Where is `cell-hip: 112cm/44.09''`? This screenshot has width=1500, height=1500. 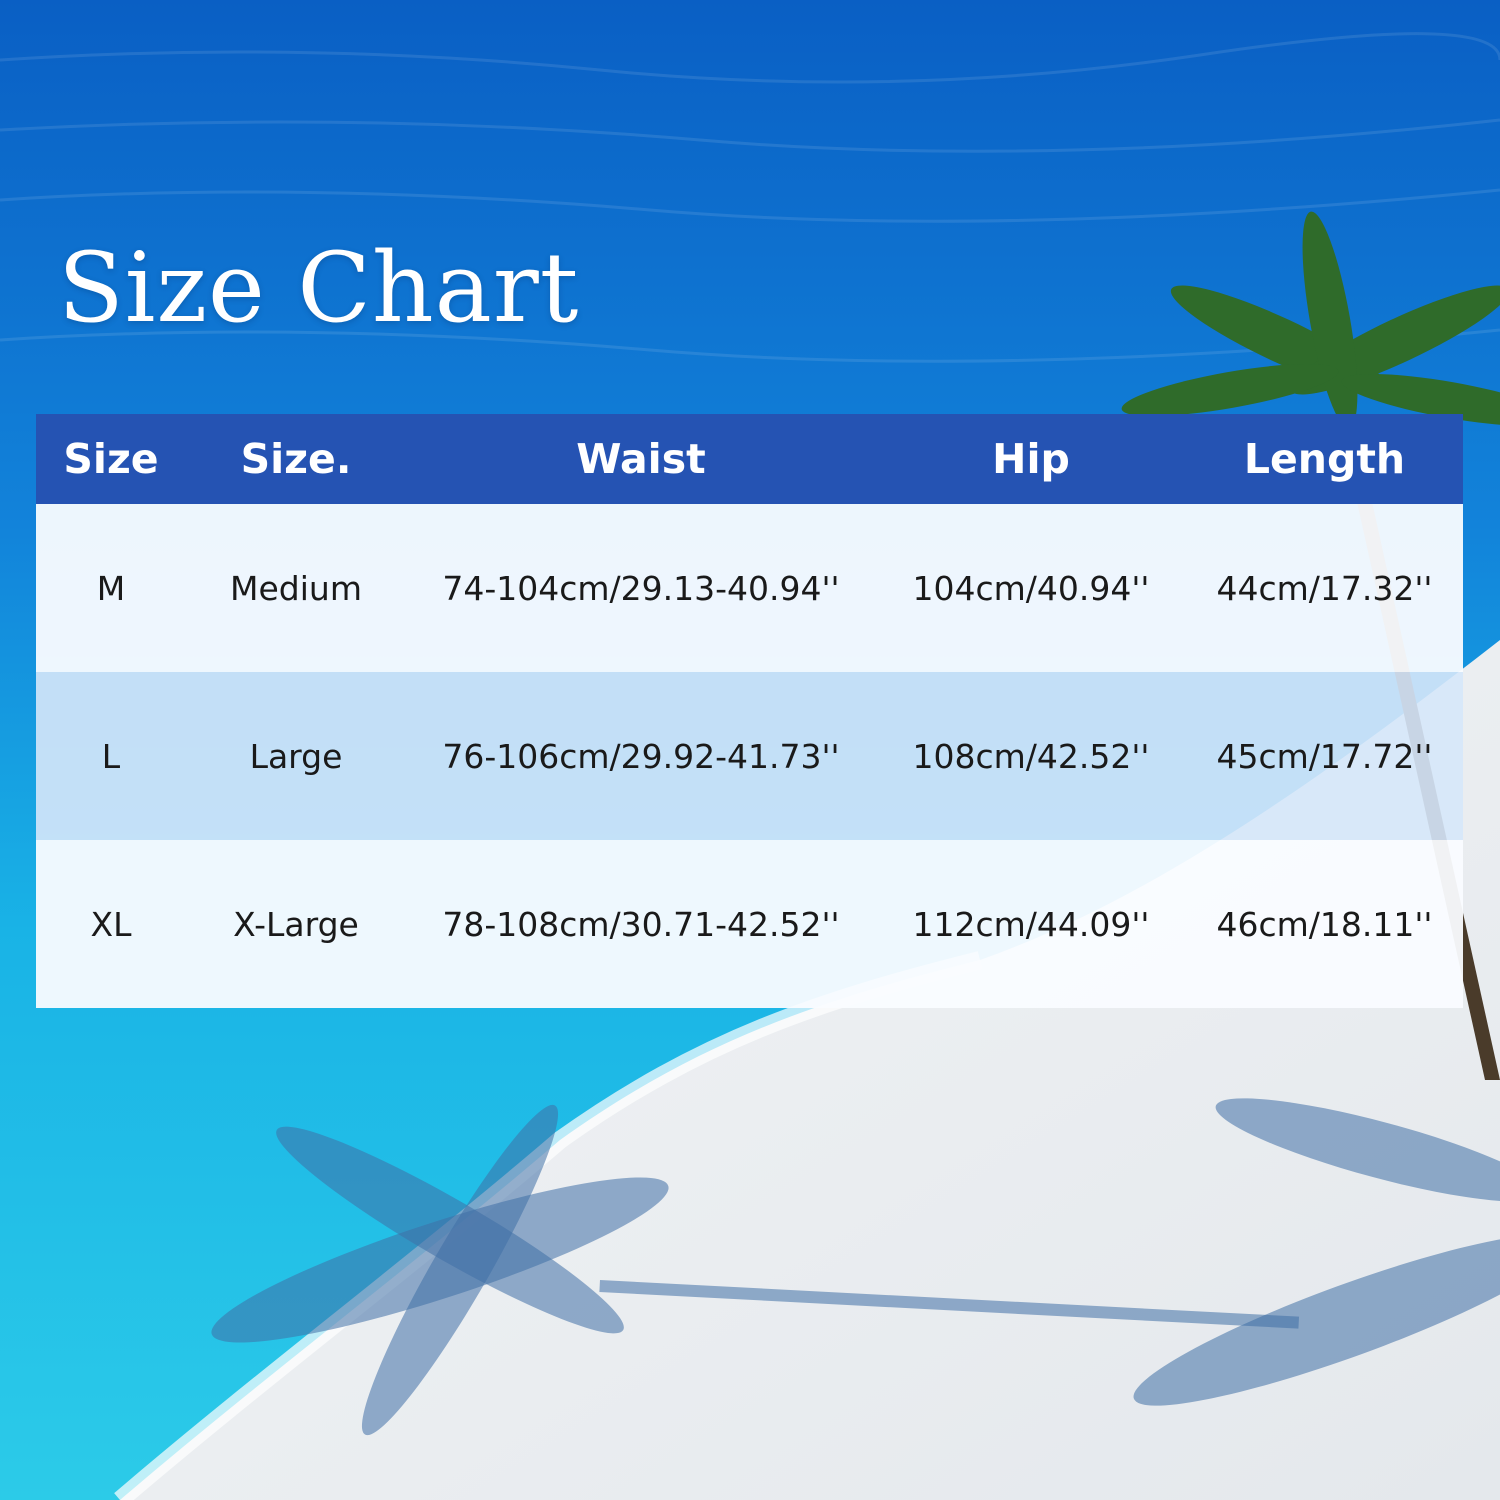
cell-hip: 112cm/44.09'' is located at coordinates (1031, 924).